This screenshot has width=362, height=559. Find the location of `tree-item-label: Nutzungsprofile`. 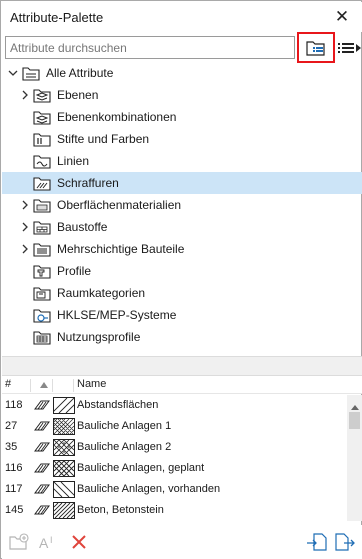

tree-item-label: Nutzungsprofile is located at coordinates (99, 337).